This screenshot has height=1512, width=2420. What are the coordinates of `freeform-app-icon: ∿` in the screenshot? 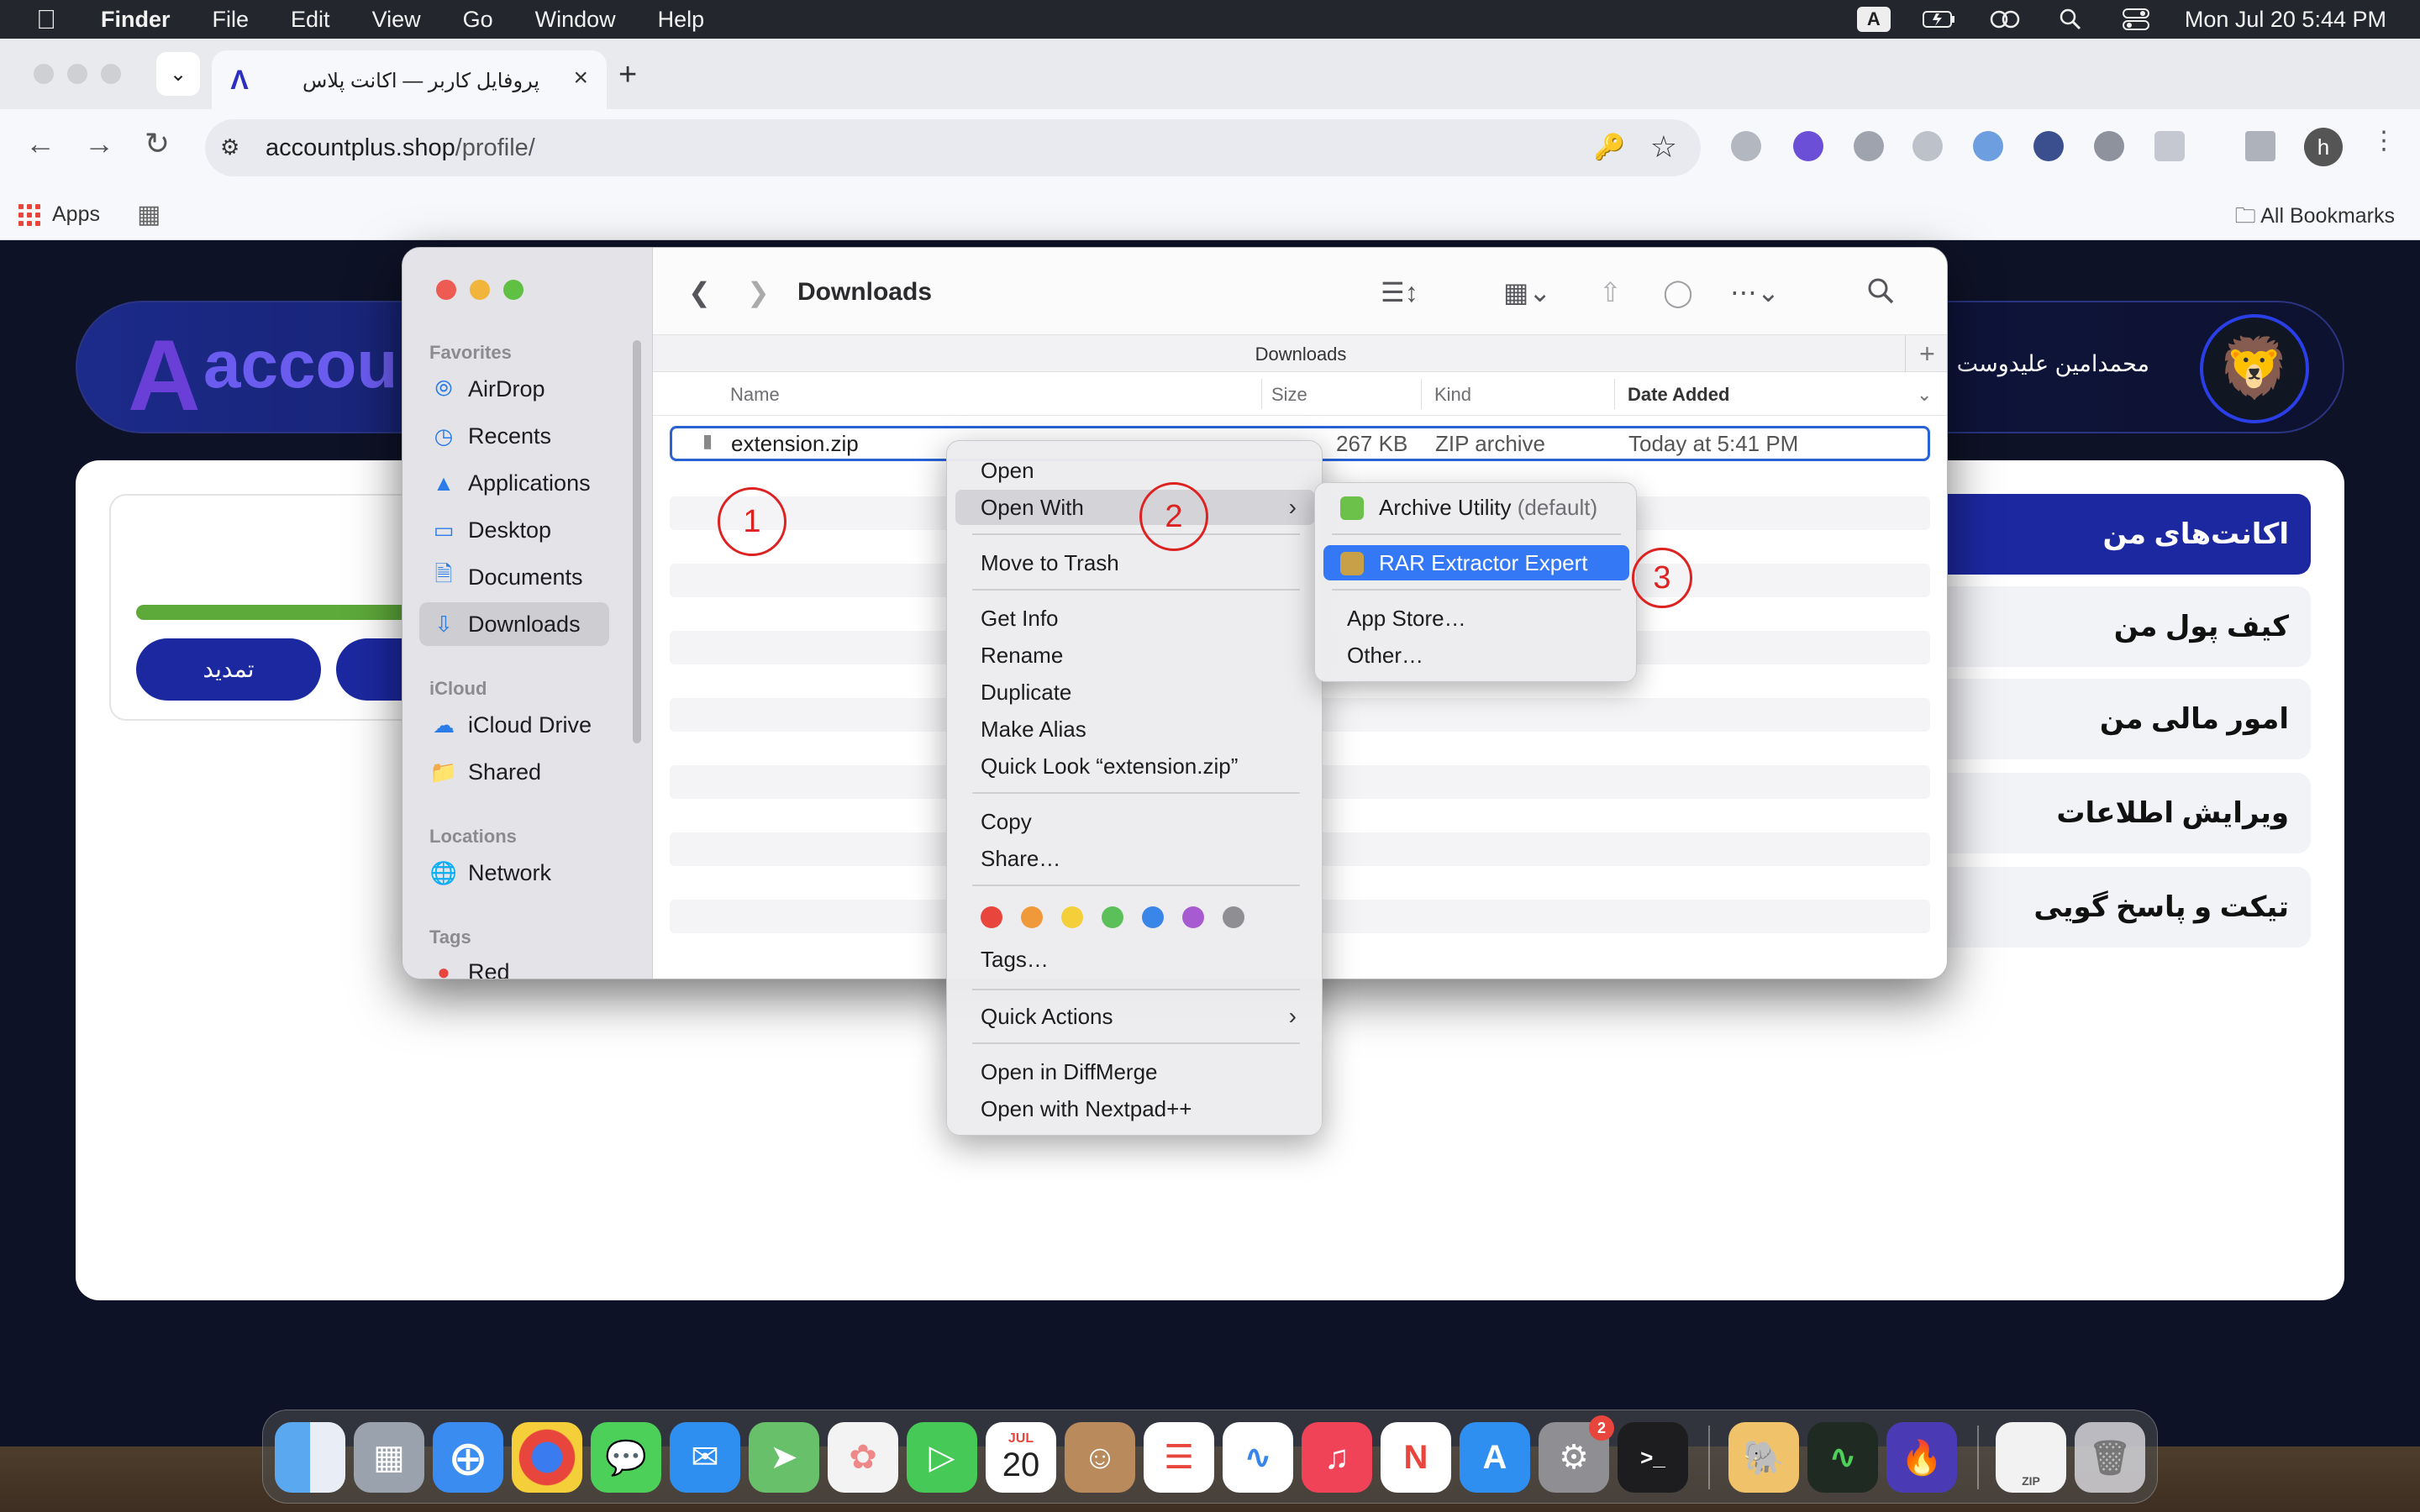 It's located at (1258, 1457).